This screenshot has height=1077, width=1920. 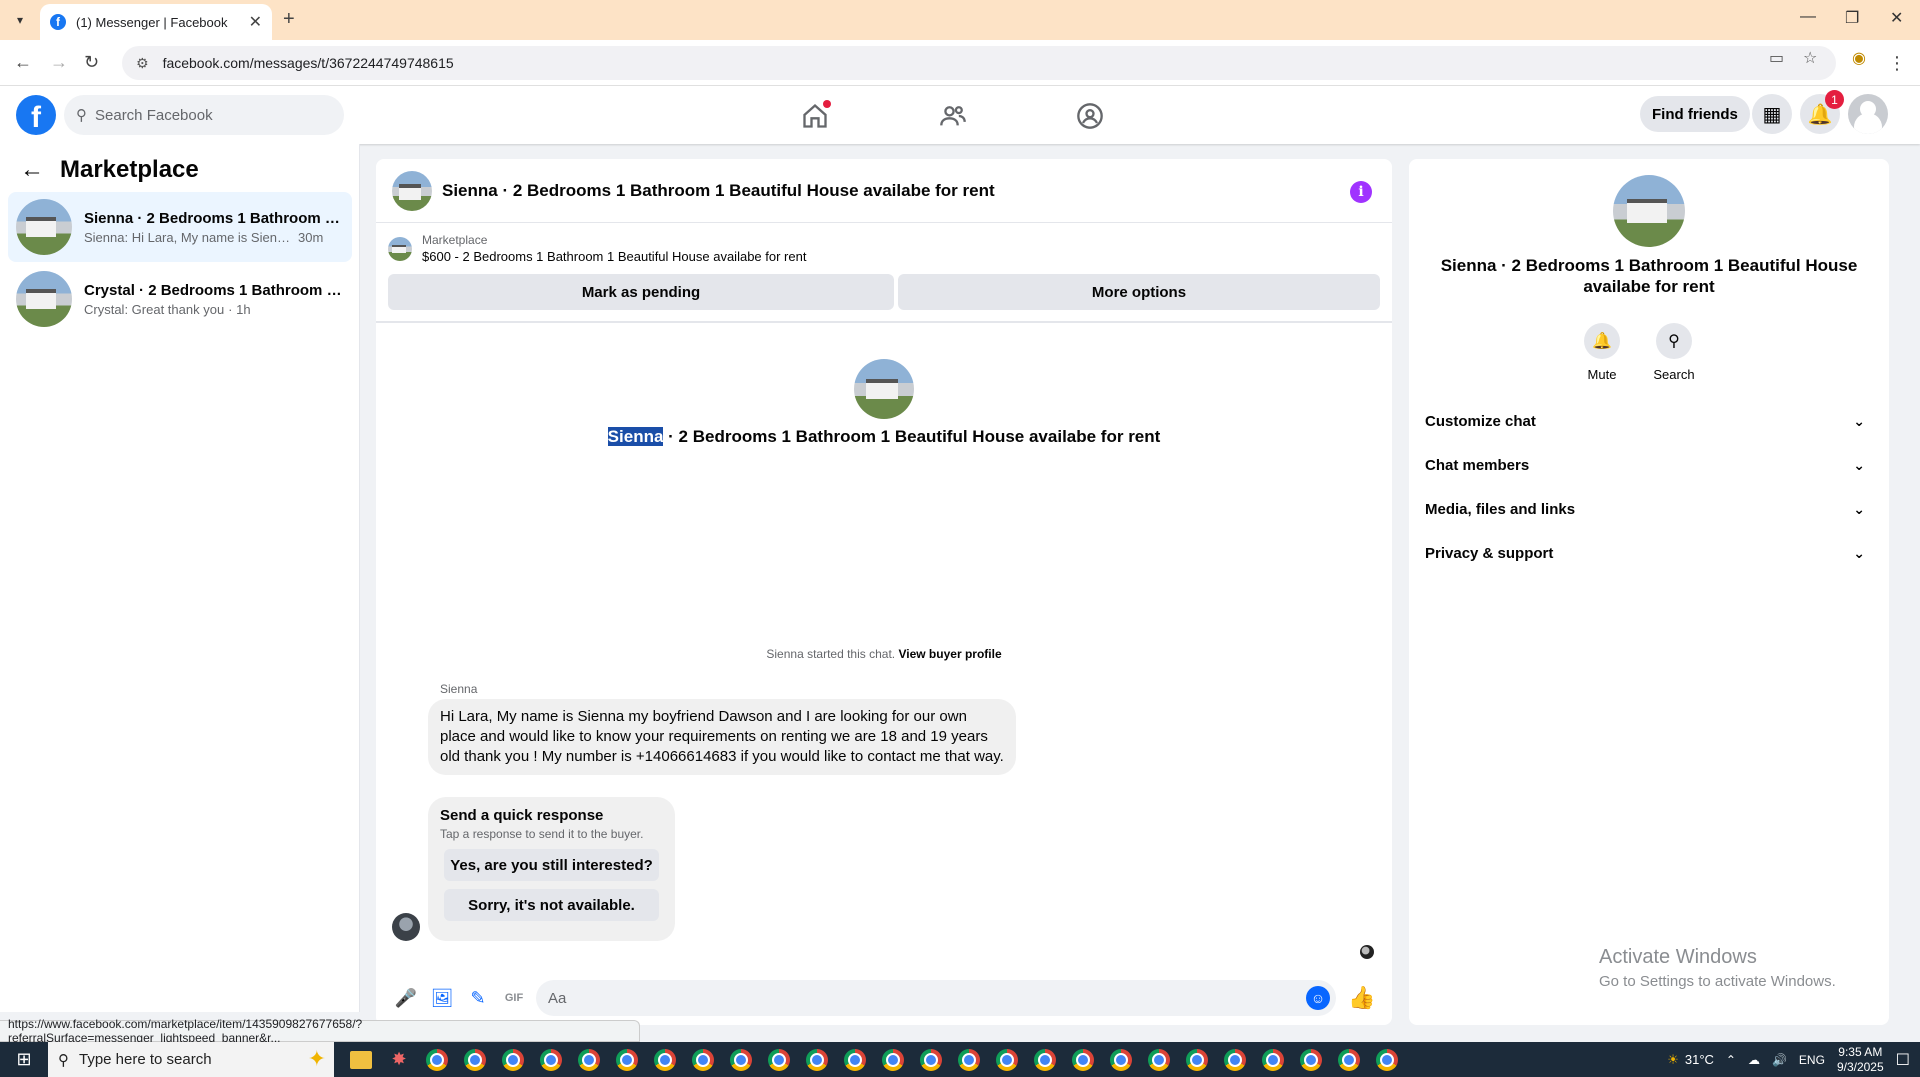 I want to click on facebook-logo-icon: f, so click(x=36, y=115).